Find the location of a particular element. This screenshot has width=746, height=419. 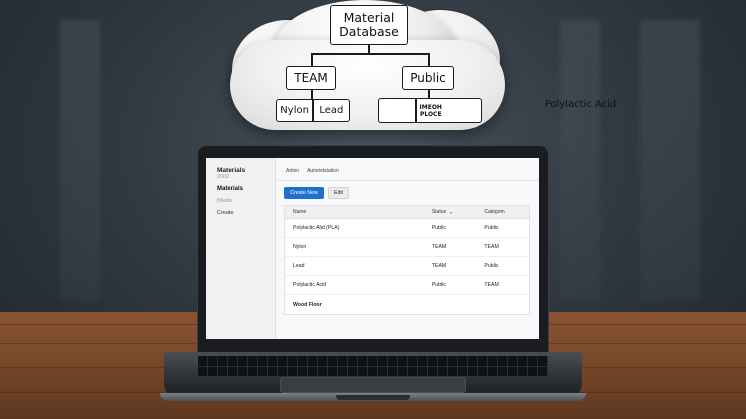

tab-bar: Artien Autorielstation is located at coordinates (312, 173).